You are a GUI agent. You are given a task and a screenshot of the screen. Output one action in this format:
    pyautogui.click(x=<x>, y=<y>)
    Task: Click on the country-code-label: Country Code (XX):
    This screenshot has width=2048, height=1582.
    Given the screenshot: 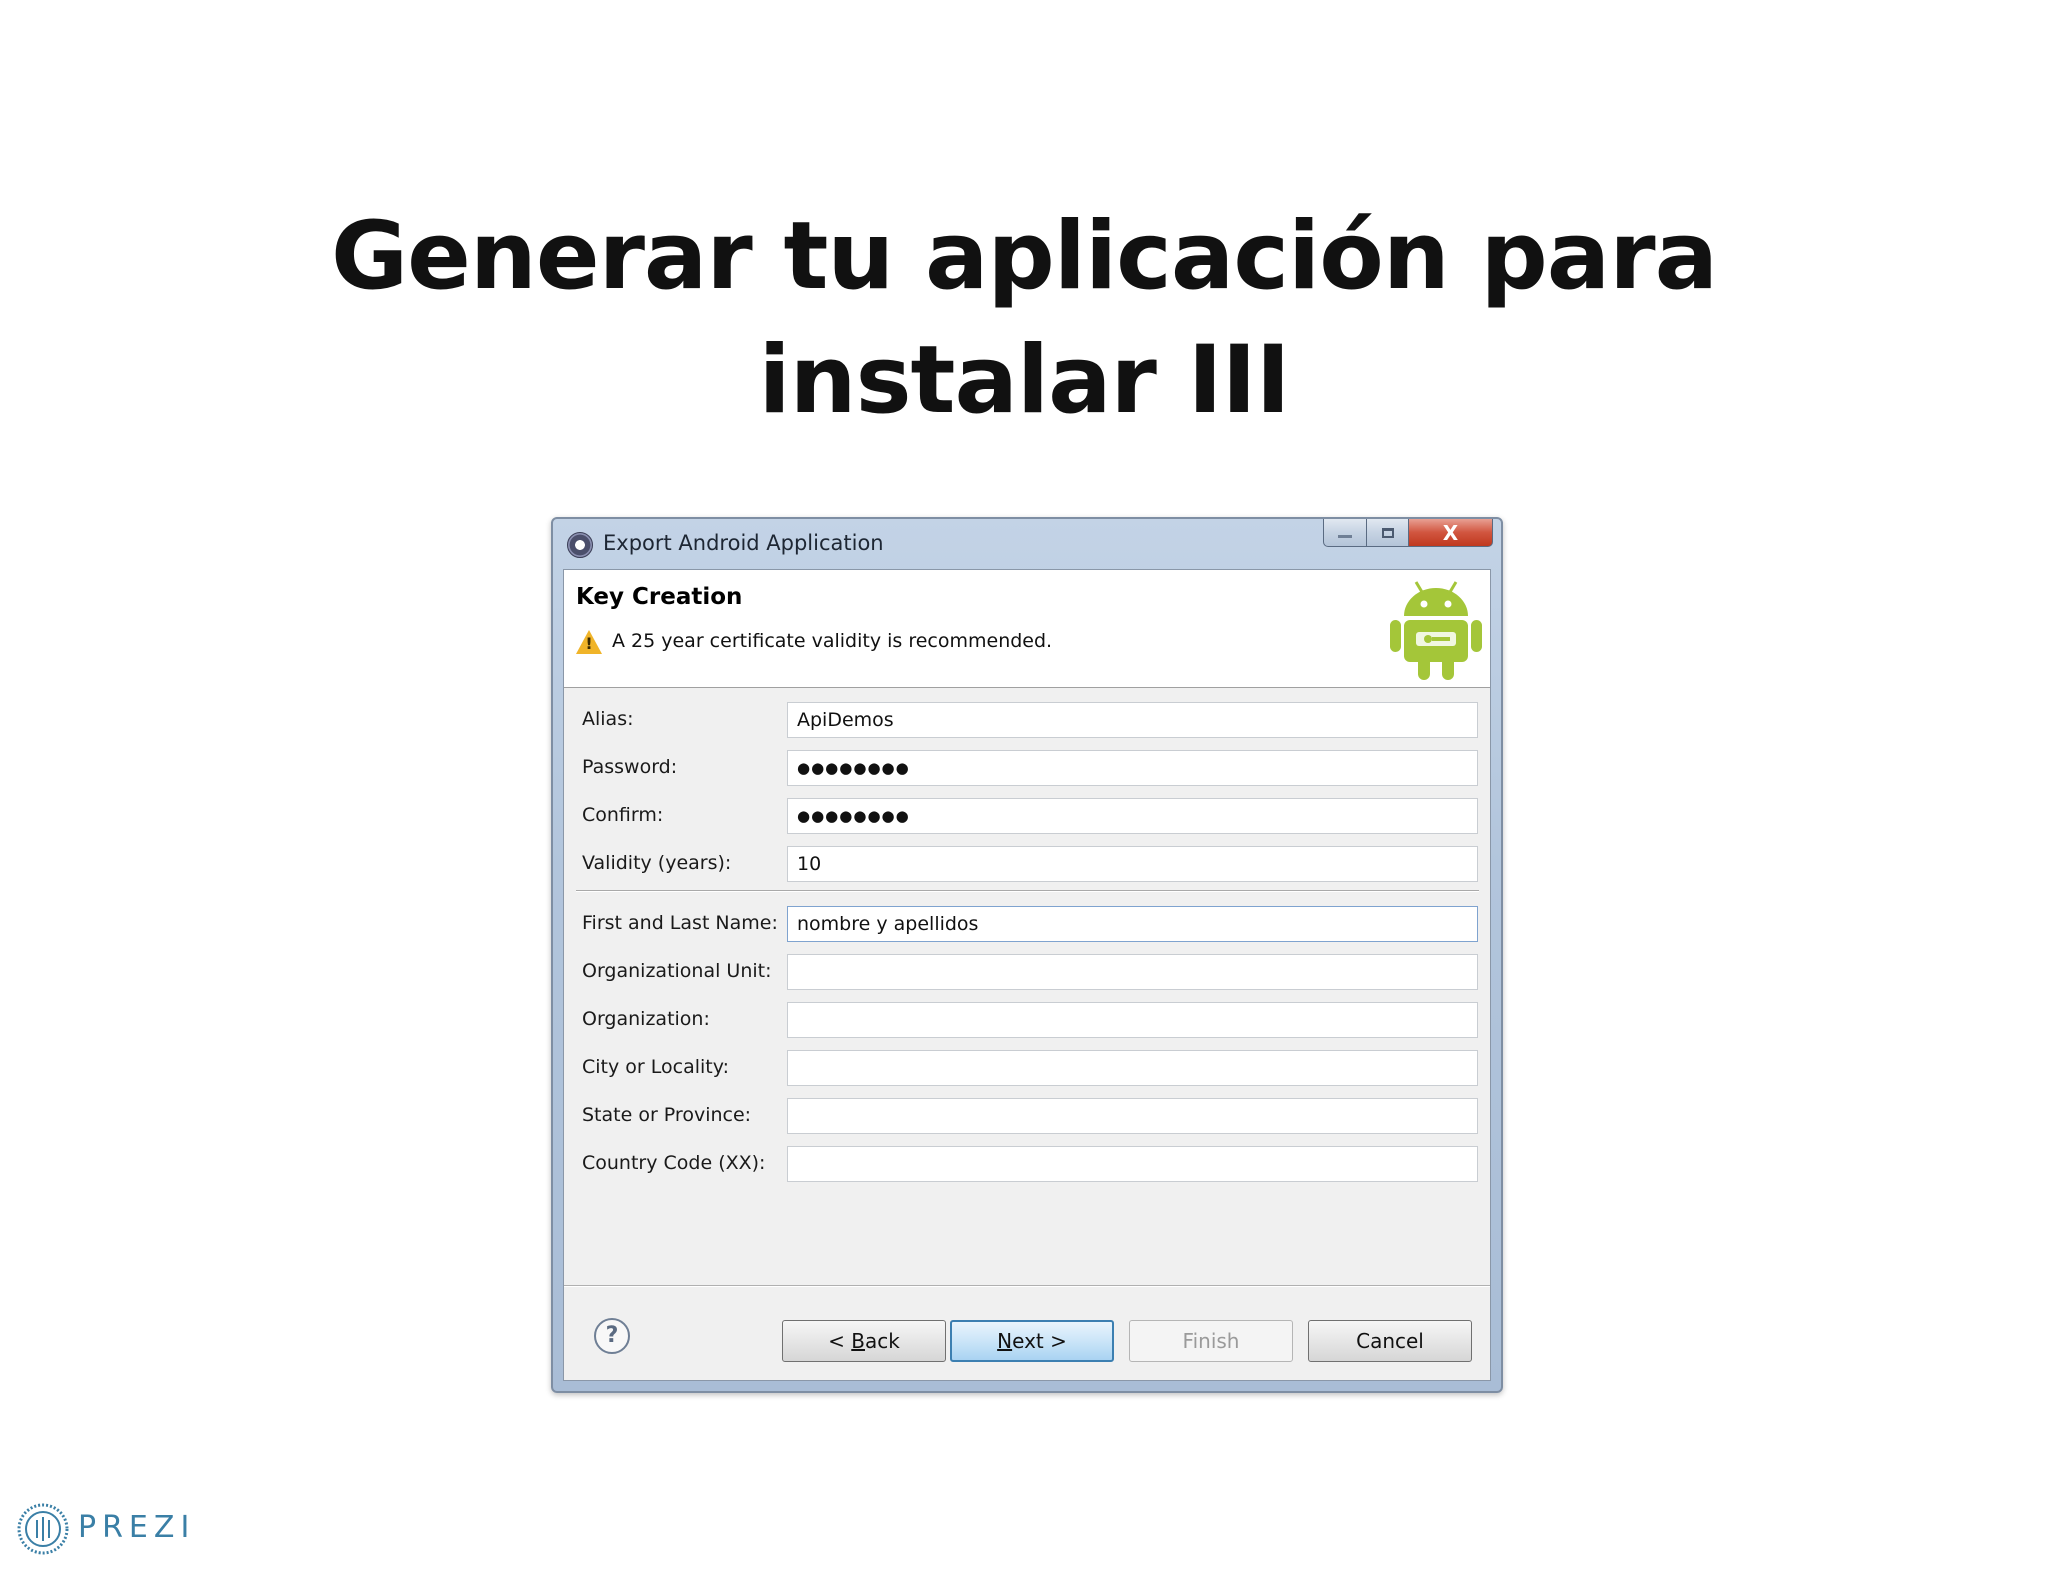 What is the action you would take?
    pyautogui.click(x=674, y=1163)
    